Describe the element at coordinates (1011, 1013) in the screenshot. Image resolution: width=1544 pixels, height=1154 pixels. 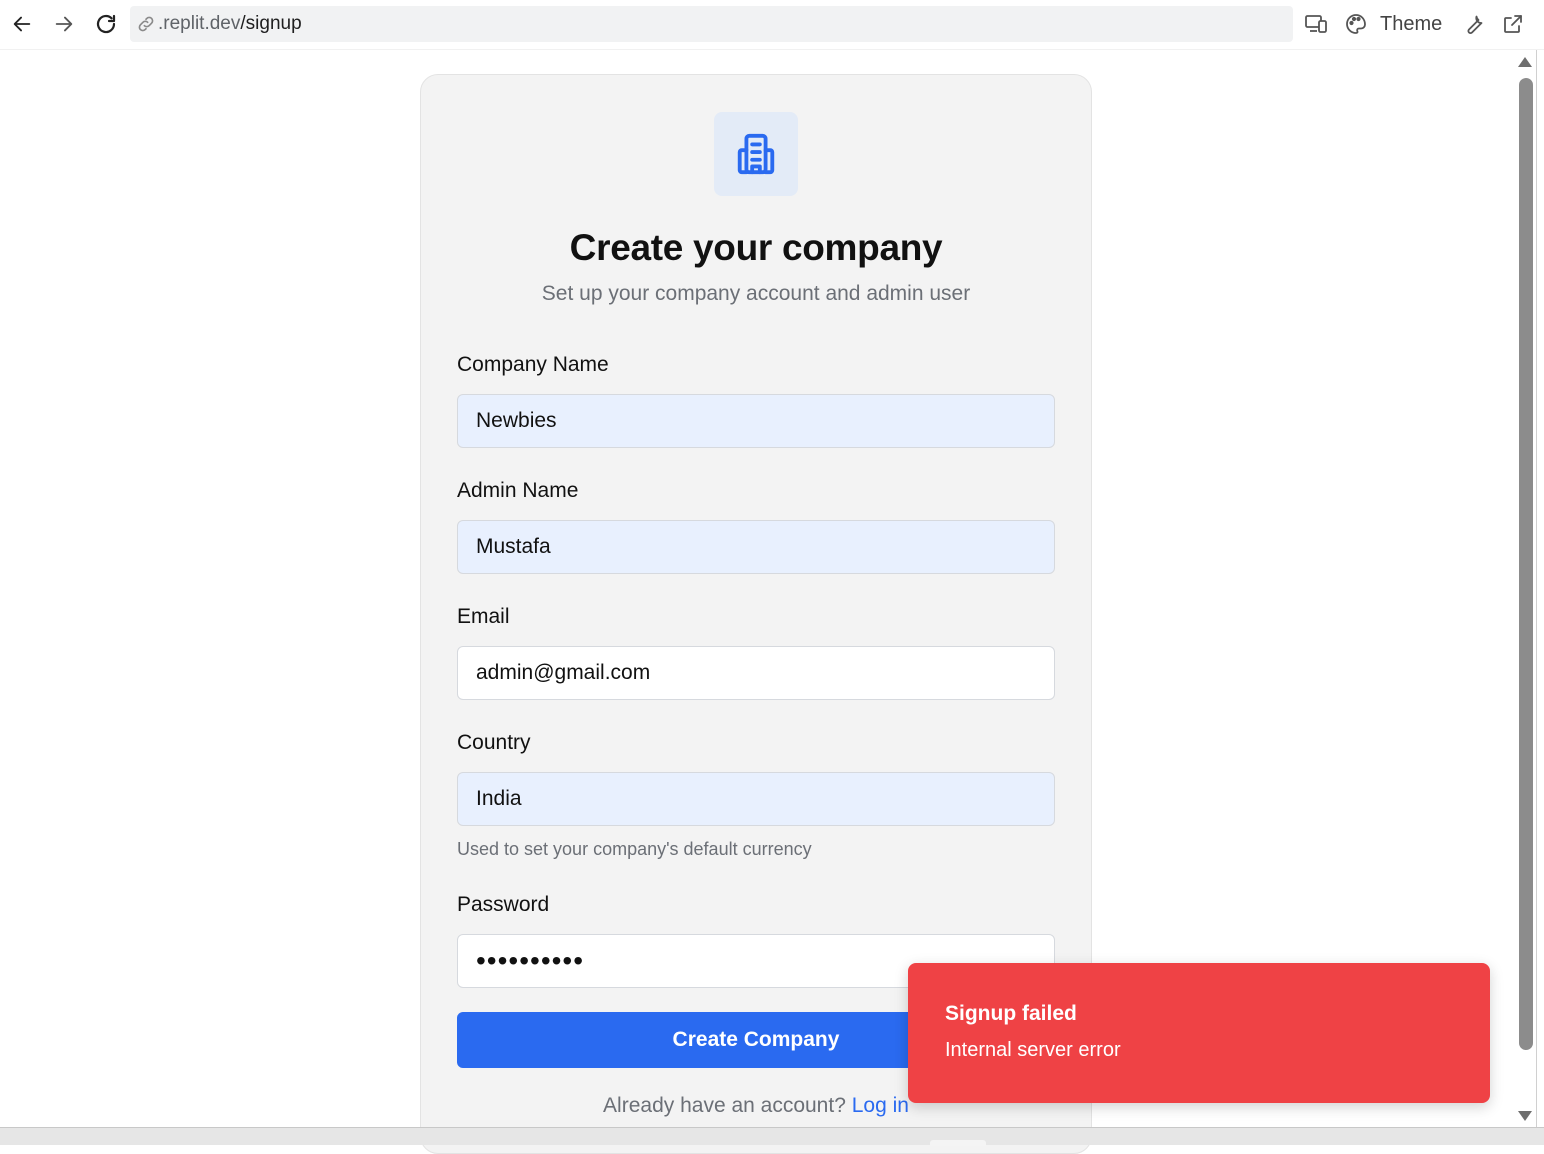
I see `toast-title: Signup failed` at that location.